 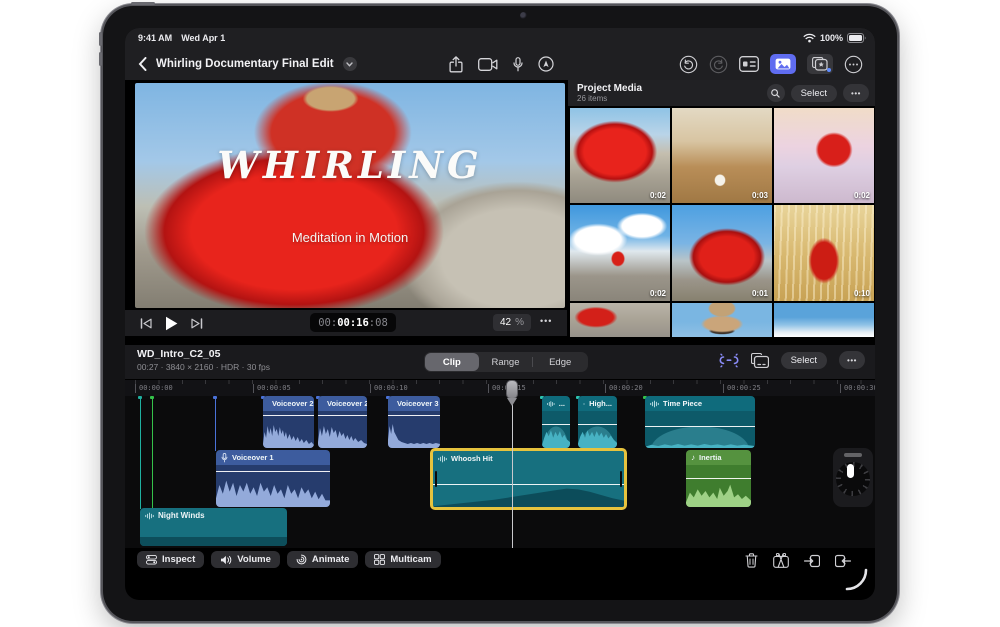 What do you see at coordinates (857, 388) in the screenshot?
I see `ruler-tick: 00:00:30` at bounding box center [857, 388].